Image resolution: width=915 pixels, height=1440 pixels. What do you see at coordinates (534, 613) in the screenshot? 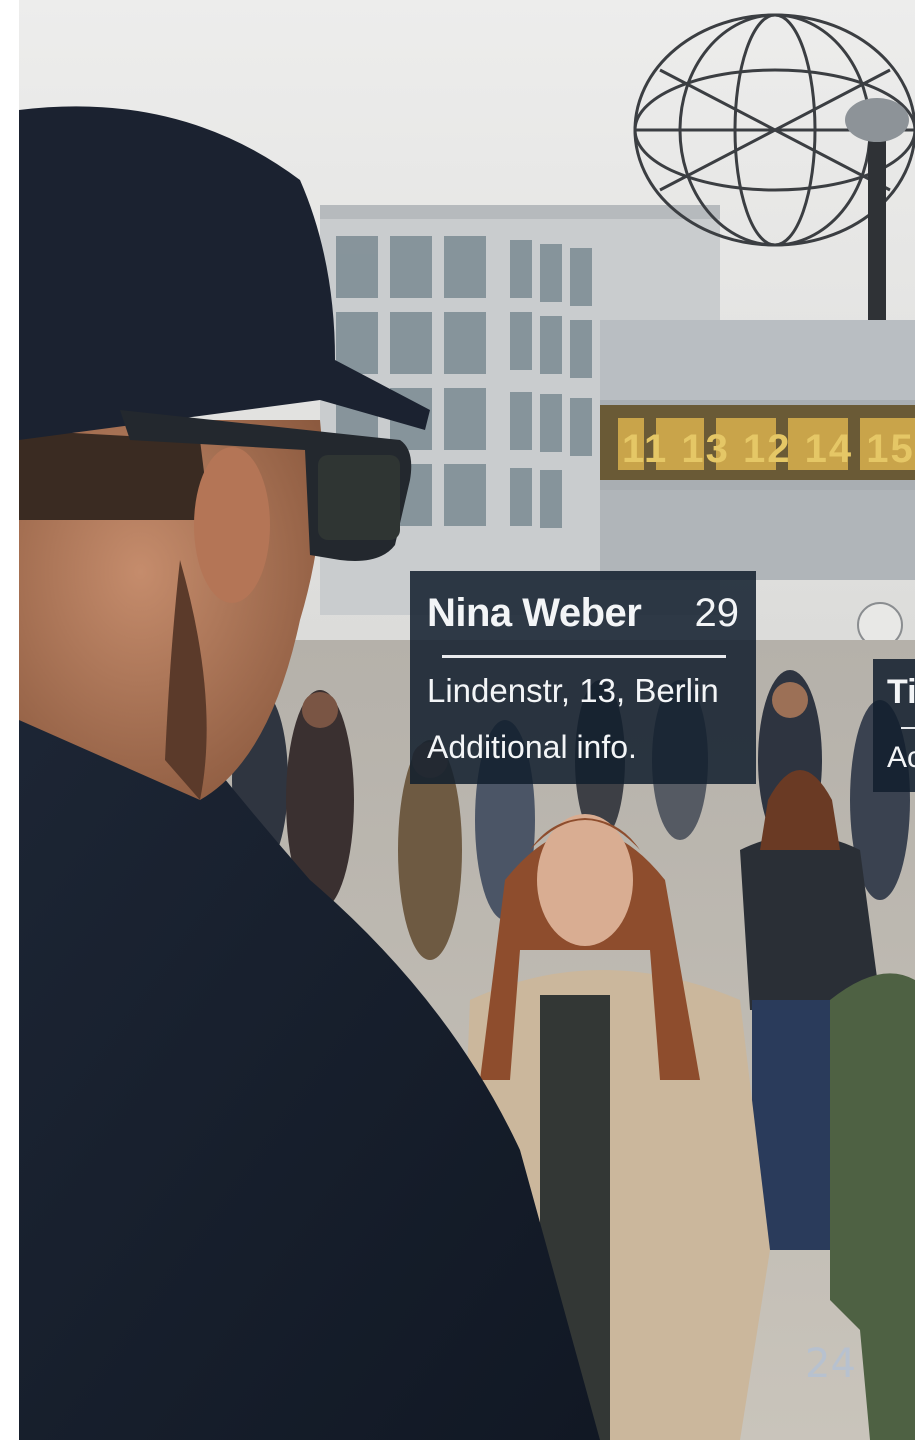
I see `person-name: Nina Weber` at bounding box center [534, 613].